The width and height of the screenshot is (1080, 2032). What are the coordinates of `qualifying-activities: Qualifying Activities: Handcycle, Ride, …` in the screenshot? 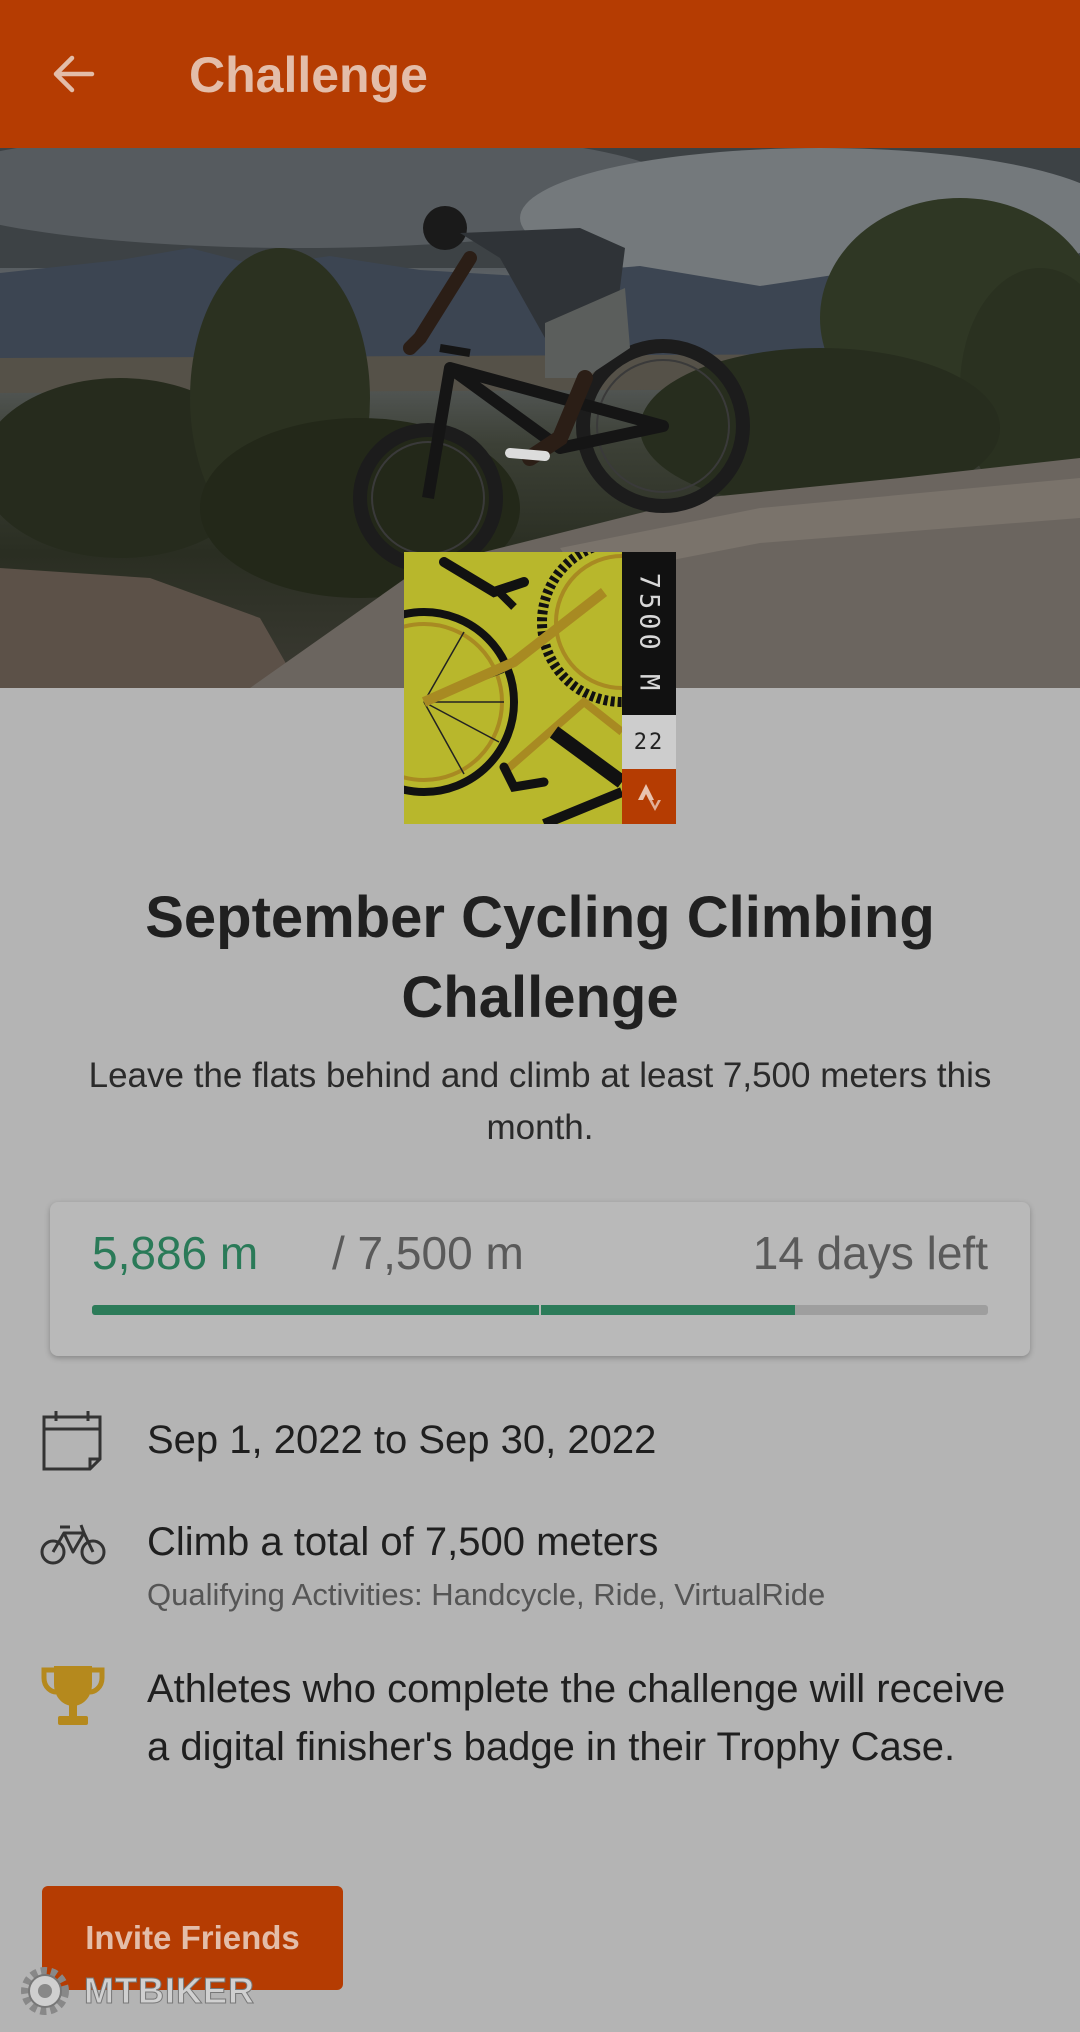 It's located at (486, 1594).